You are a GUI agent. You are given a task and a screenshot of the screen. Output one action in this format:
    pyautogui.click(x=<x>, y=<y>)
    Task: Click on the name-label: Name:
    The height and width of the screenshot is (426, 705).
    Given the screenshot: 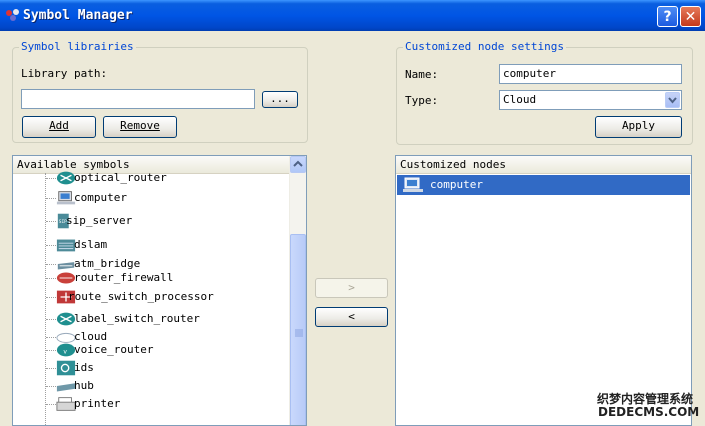 What is the action you would take?
    pyautogui.click(x=422, y=74)
    